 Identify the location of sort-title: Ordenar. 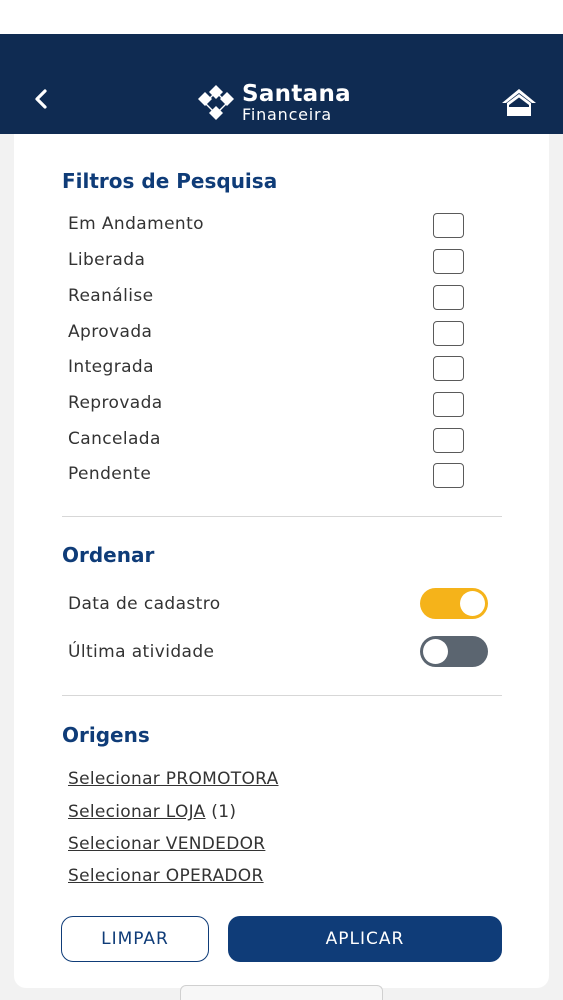
(108, 555).